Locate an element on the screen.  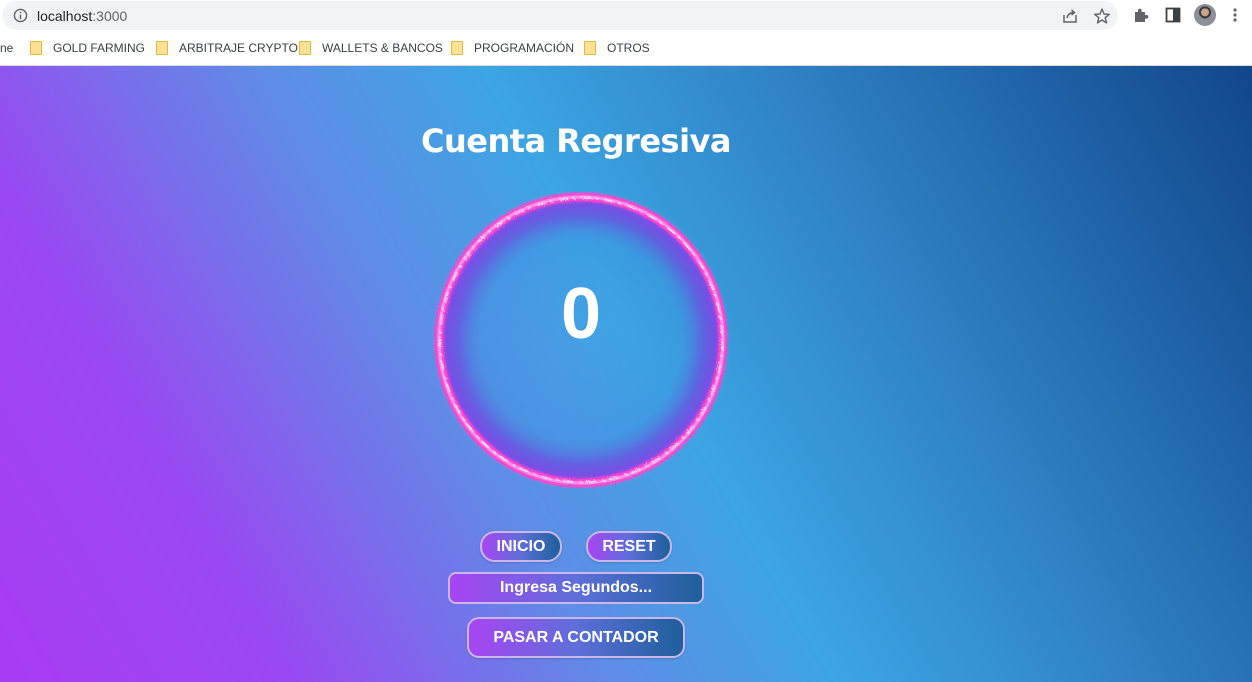
reset-button: RESET is located at coordinates (629, 546).